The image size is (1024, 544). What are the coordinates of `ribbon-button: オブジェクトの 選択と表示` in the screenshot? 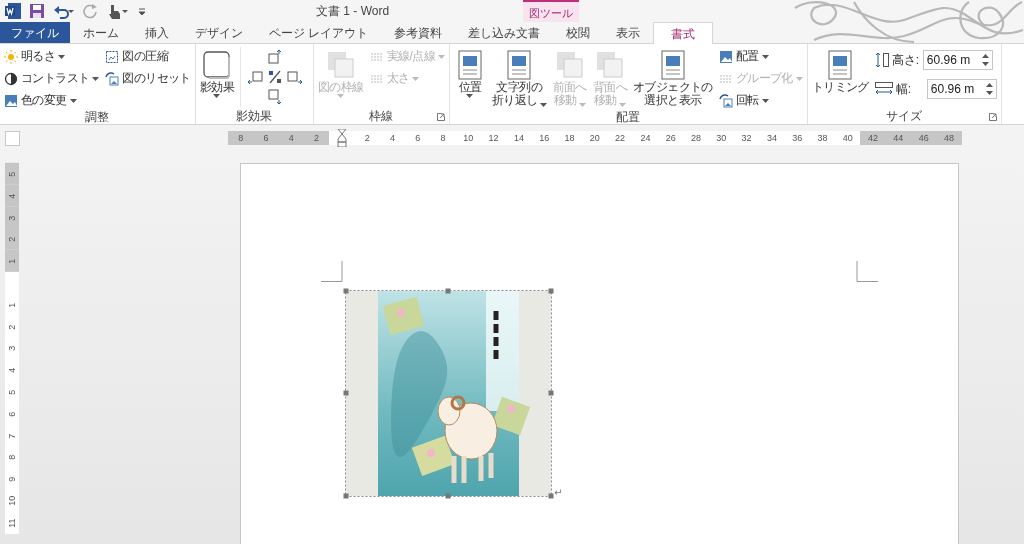 It's located at (673, 77).